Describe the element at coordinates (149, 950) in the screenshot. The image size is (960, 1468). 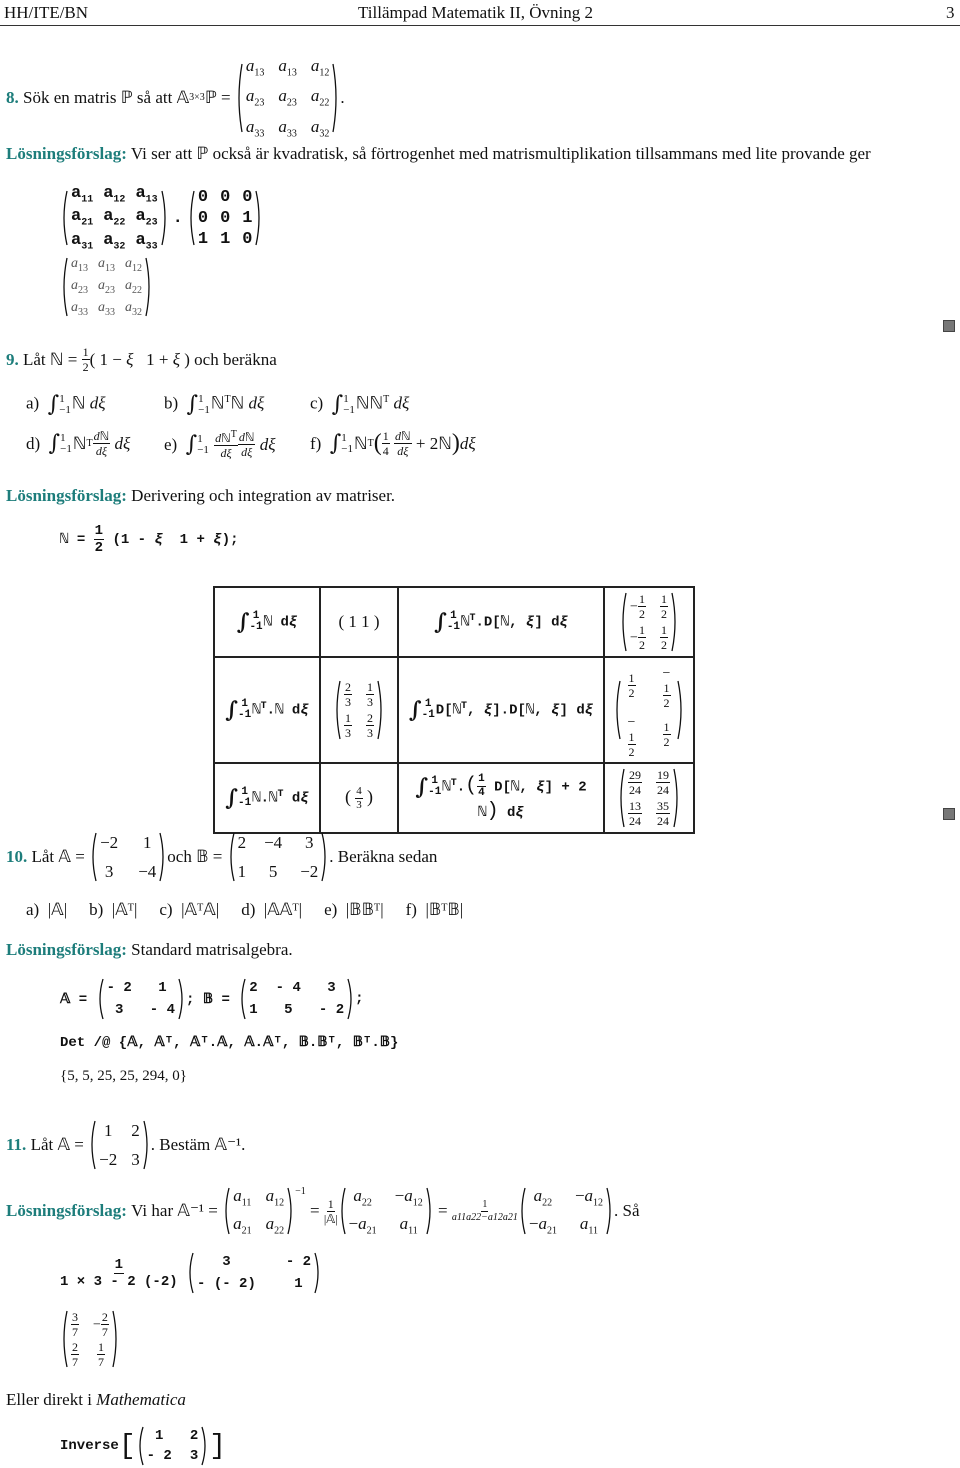
I see `solution-10: Lösningsförslag: Standard matrisalgebra.` at that location.